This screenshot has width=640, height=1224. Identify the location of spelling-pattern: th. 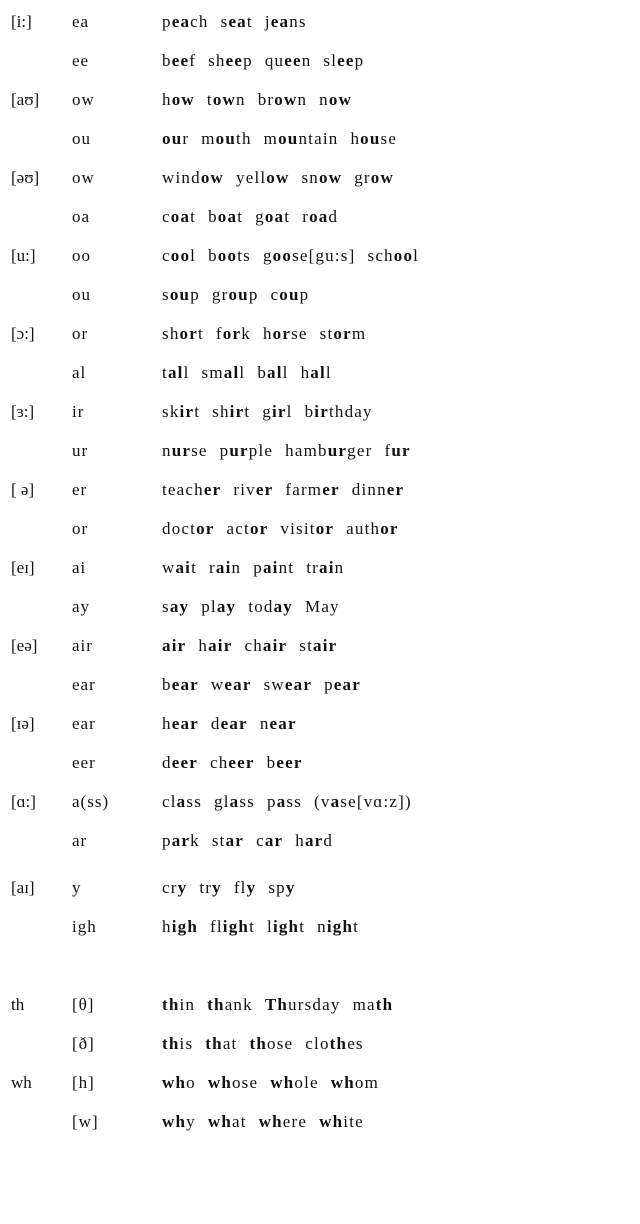
(18, 1004).